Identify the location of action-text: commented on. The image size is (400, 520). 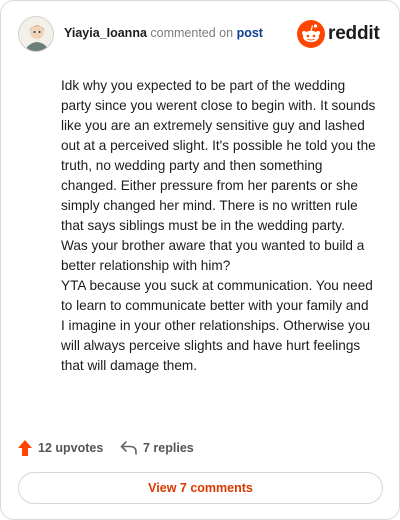
(191, 33).